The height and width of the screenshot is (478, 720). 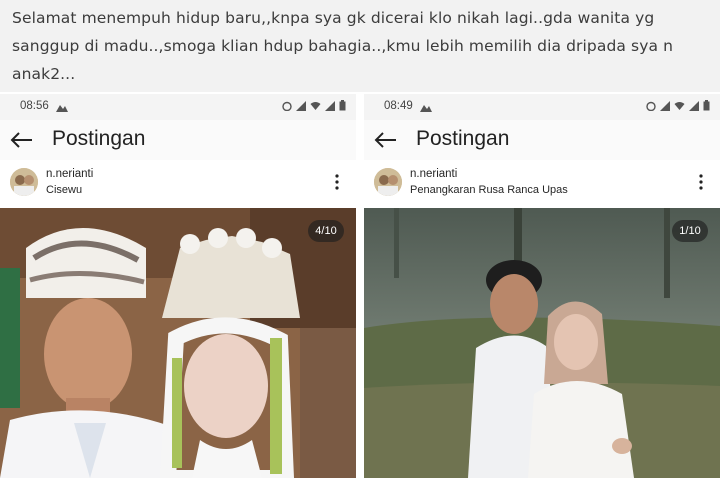 What do you see at coordinates (178, 107) in the screenshot?
I see `status-bar: 08:56` at bounding box center [178, 107].